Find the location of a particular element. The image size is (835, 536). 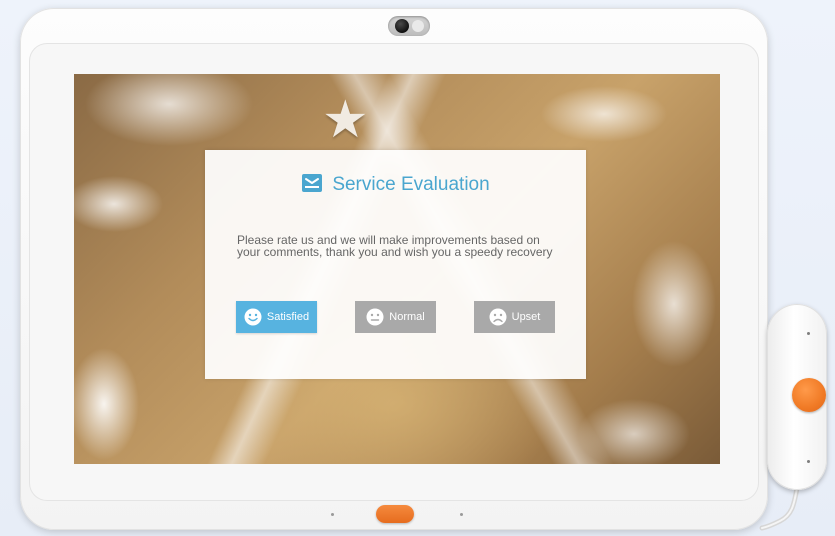

dialog-title: Service Evaluation is located at coordinates (411, 184).